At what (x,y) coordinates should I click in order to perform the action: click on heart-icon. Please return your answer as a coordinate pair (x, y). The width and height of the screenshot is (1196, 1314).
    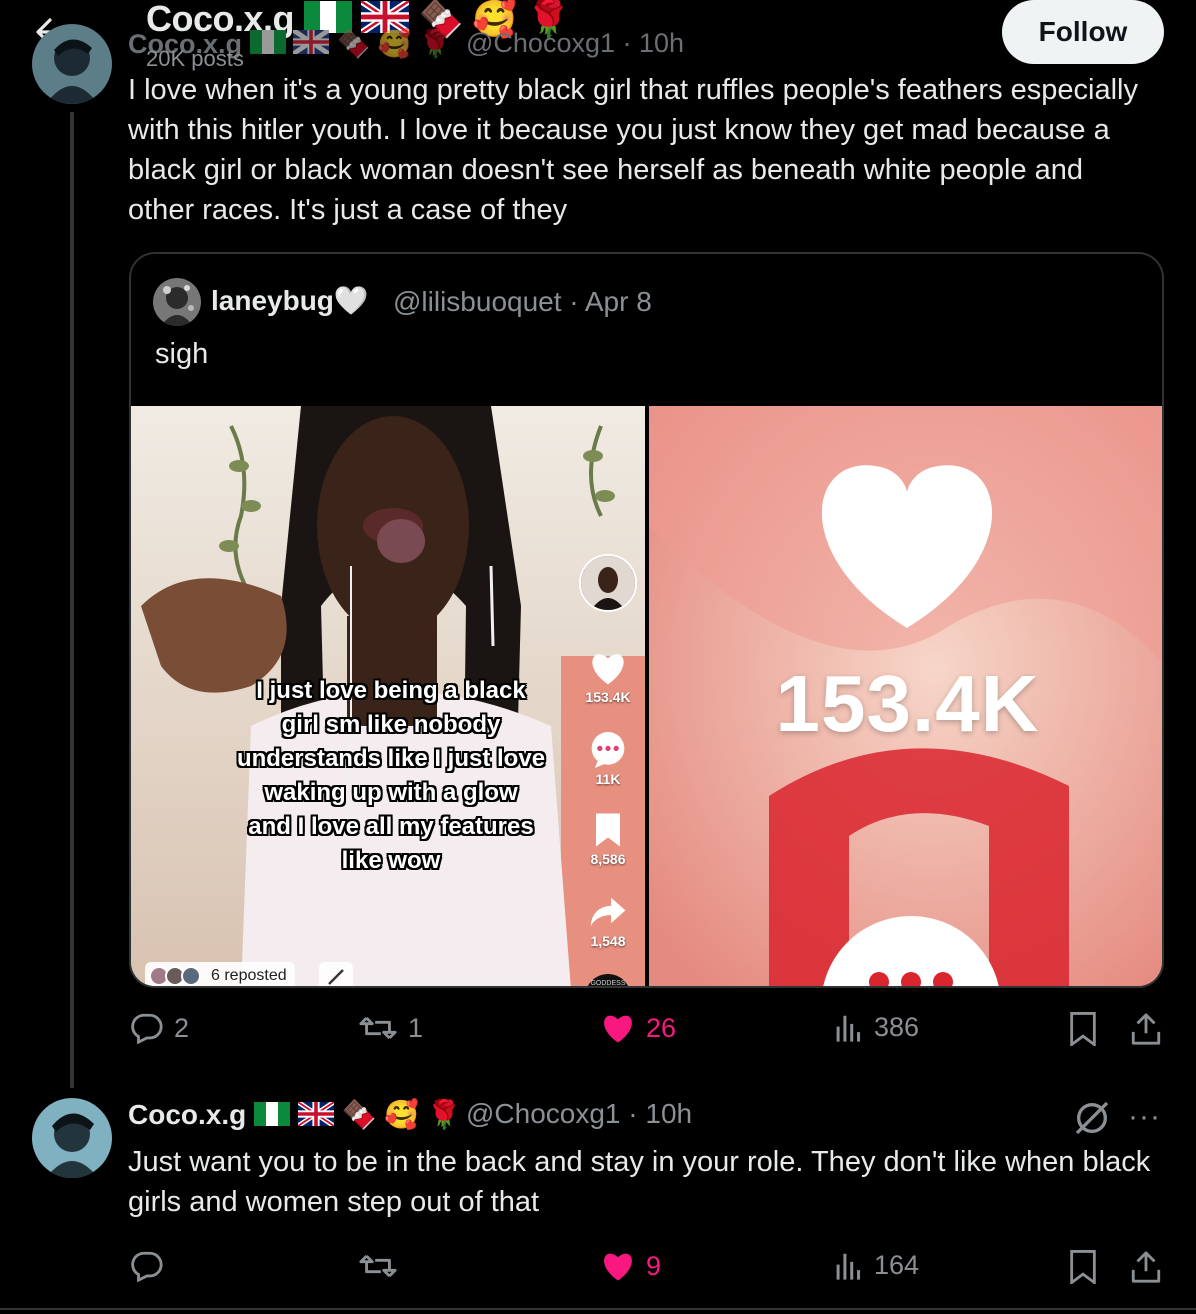
    Looking at the image, I should click on (608, 669).